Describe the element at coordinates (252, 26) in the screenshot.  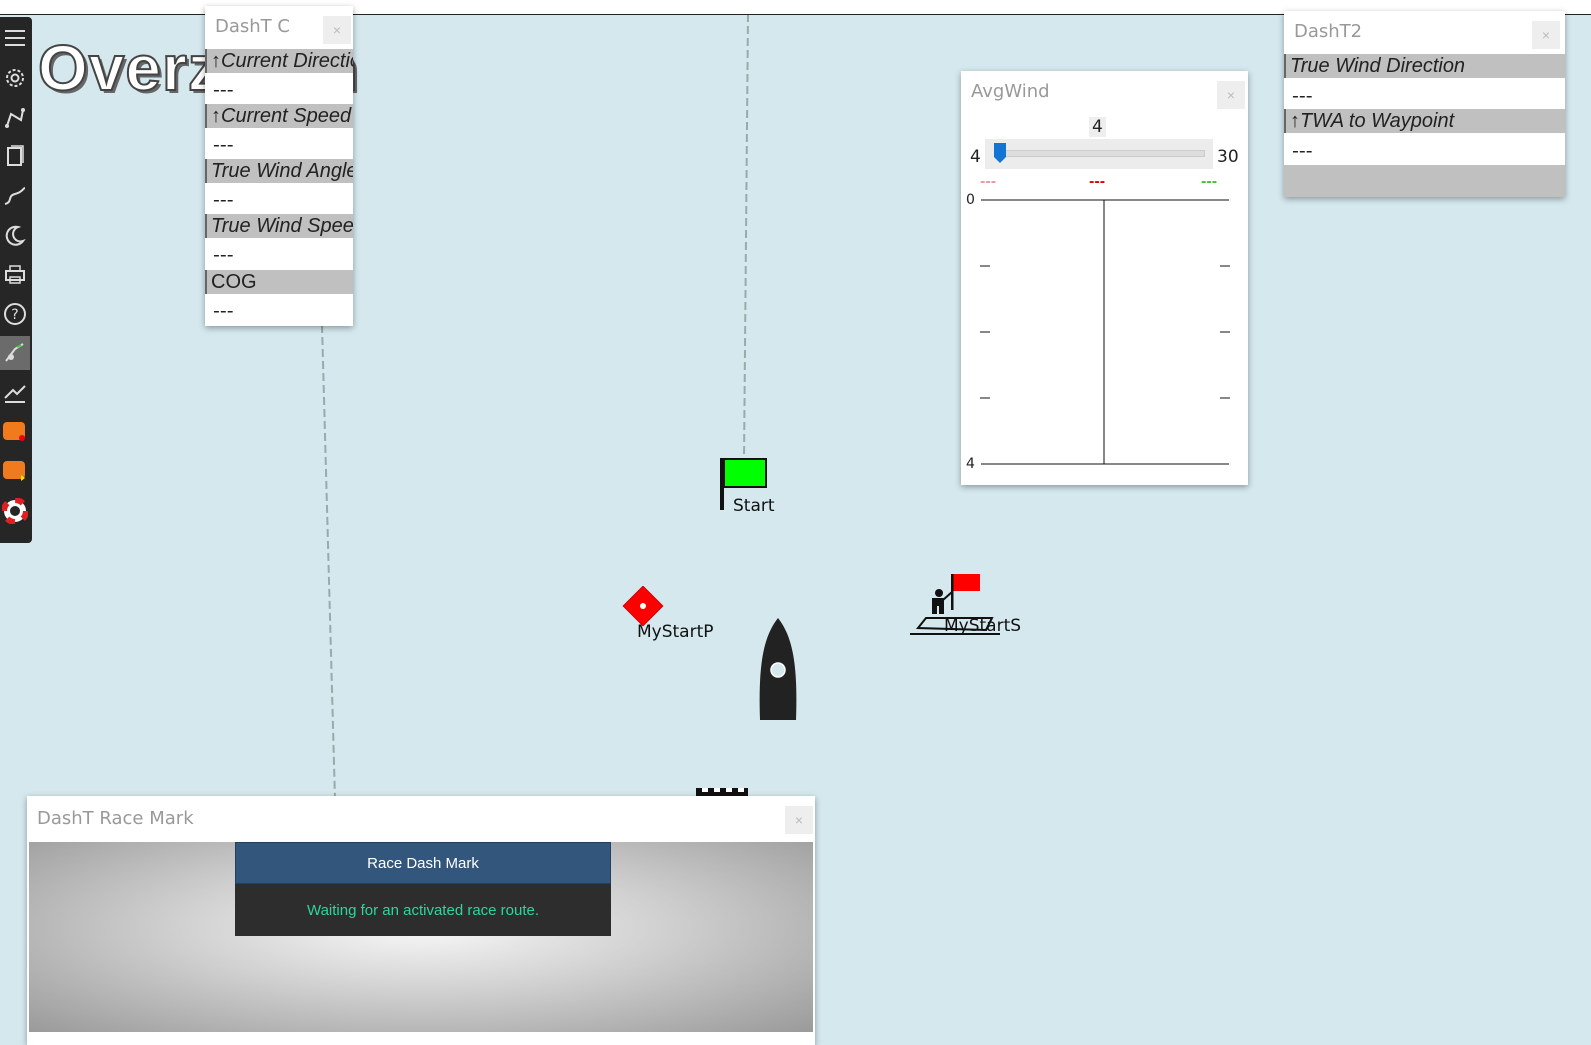
I see `dasht-c-title: DashT C` at that location.